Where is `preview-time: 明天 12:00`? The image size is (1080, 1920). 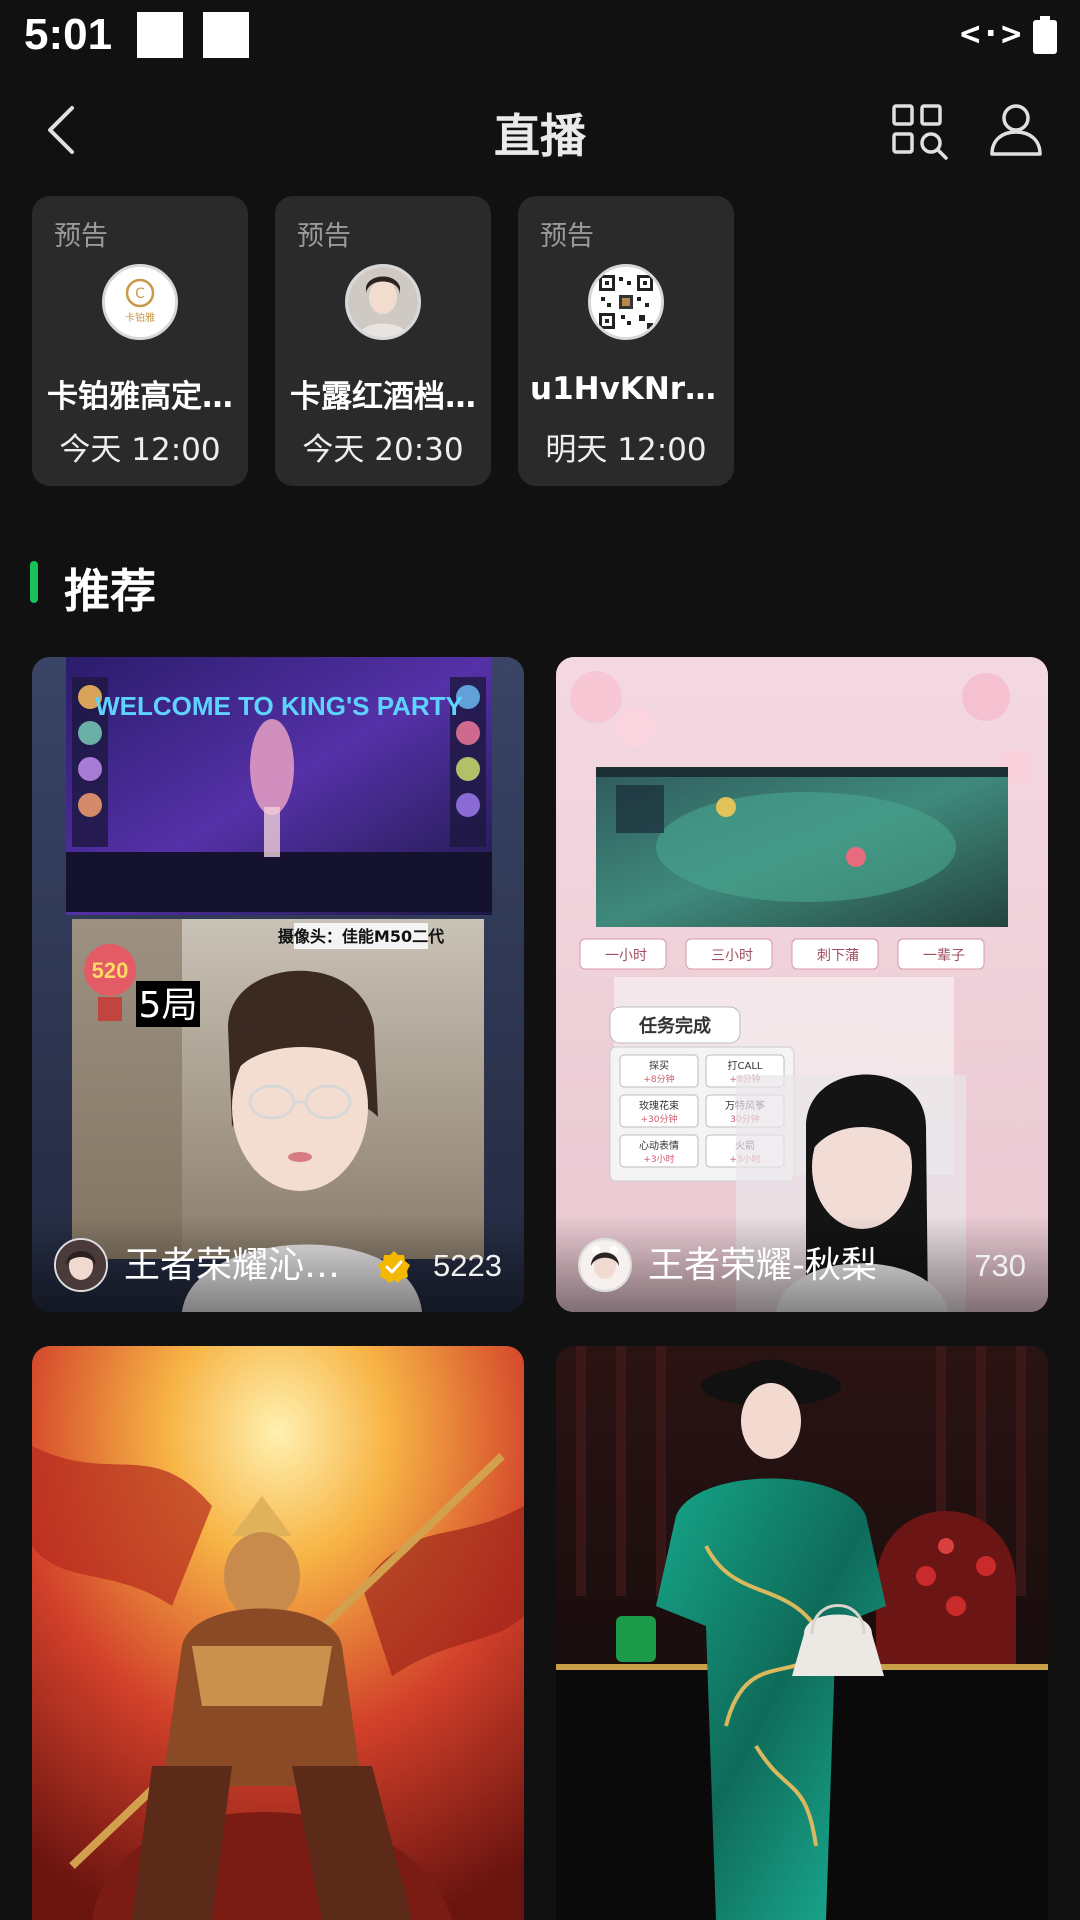
preview-time: 明天 12:00 is located at coordinates (626, 450).